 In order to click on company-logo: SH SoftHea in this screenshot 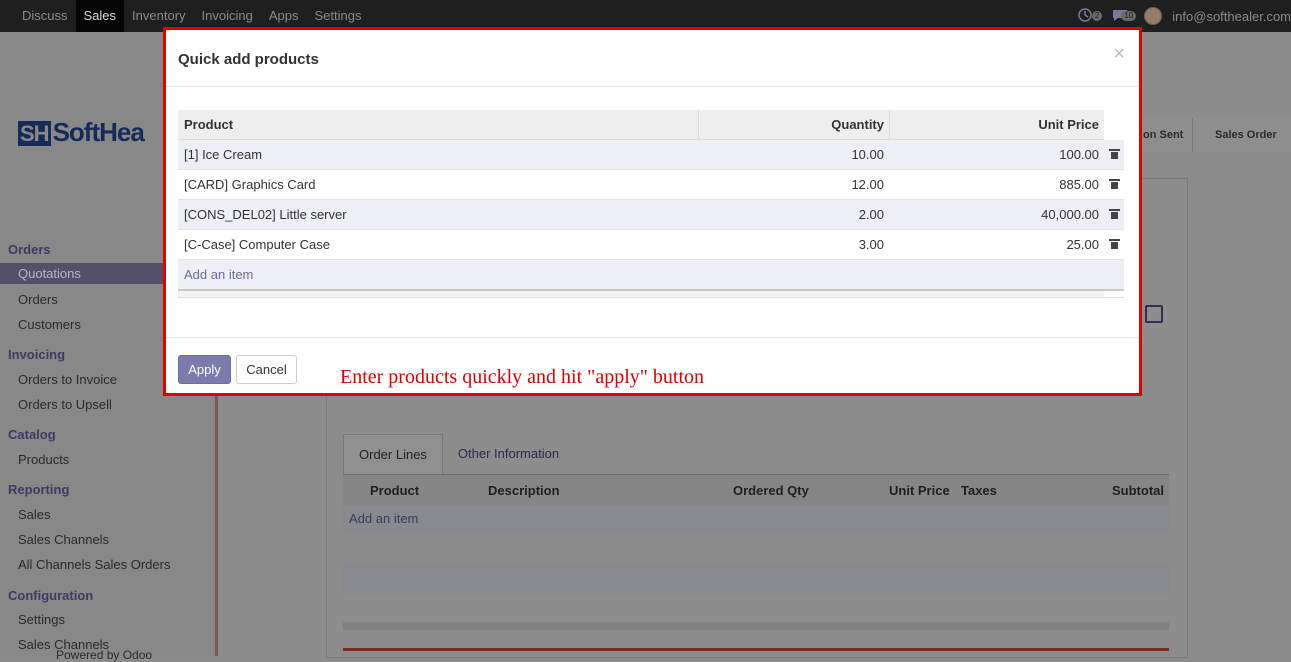, I will do `click(81, 132)`.